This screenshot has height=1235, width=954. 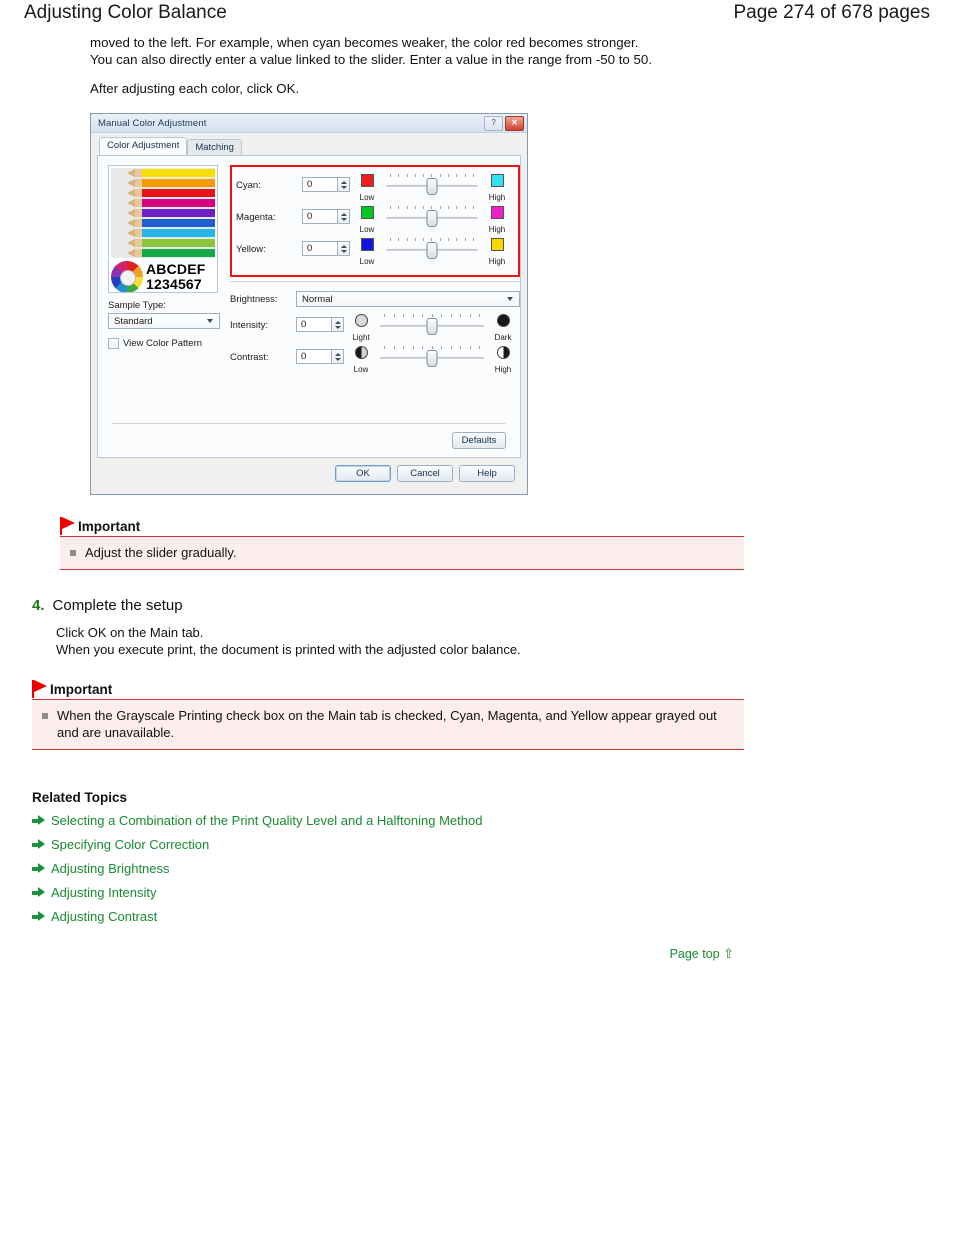 What do you see at coordinates (479, 440) in the screenshot?
I see `defaults-button: Defaults` at bounding box center [479, 440].